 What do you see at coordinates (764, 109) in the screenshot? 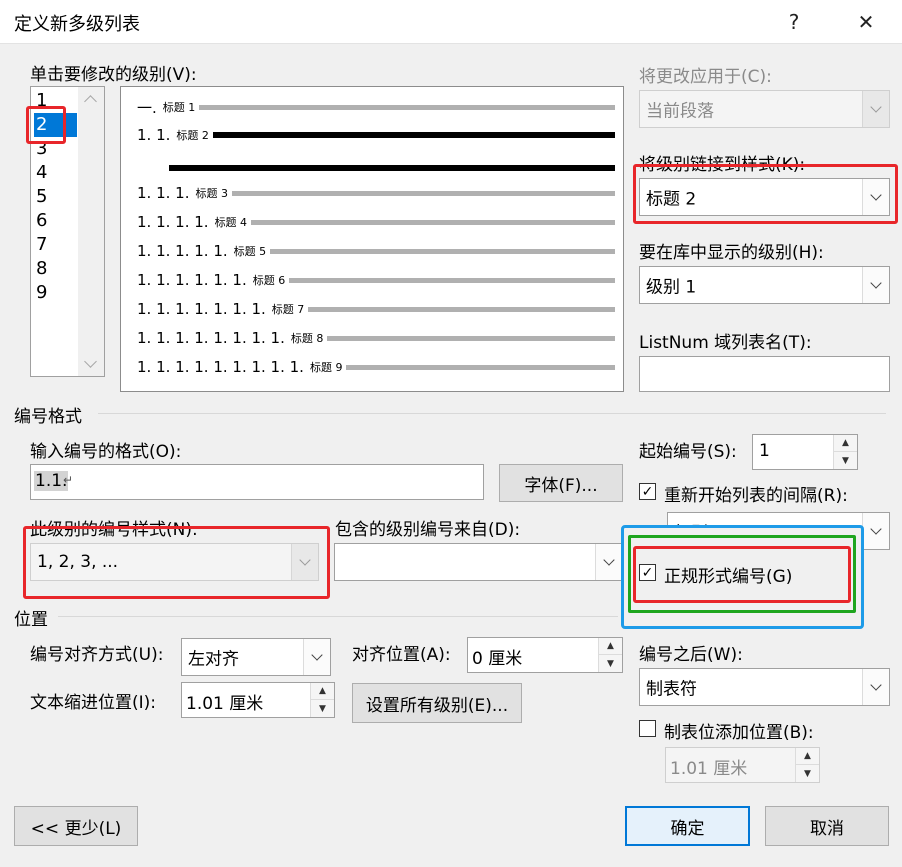
I see `apply-to-combo: 当前段落` at bounding box center [764, 109].